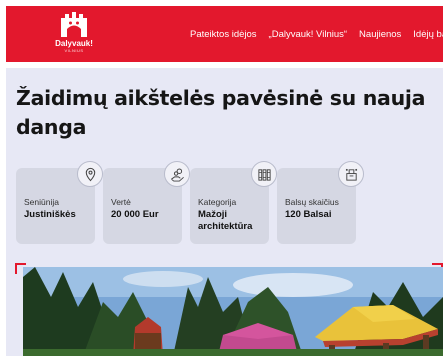  Describe the element at coordinates (428, 34) in the screenshot. I see `nav-item-idea-bank: Idėjų bankas` at that location.